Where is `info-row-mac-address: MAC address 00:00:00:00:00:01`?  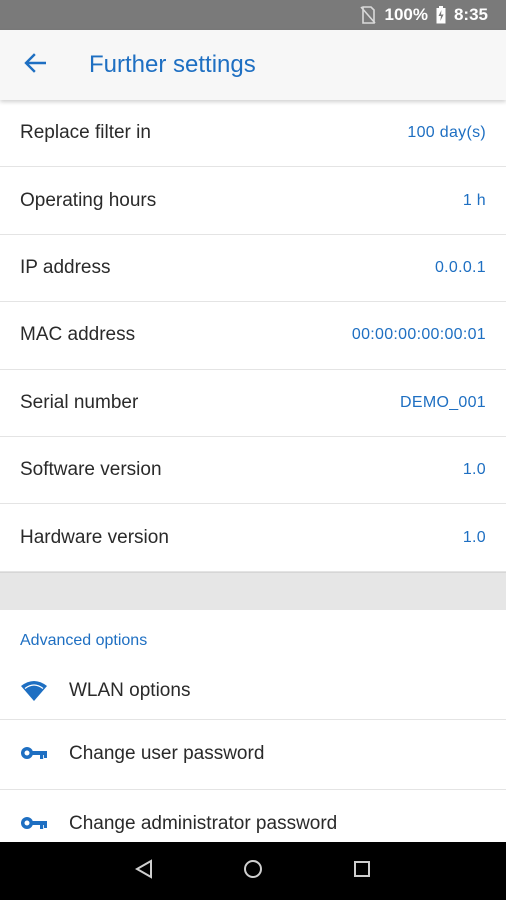
info-row-mac-address: MAC address 00:00:00:00:00:01 is located at coordinates (253, 336).